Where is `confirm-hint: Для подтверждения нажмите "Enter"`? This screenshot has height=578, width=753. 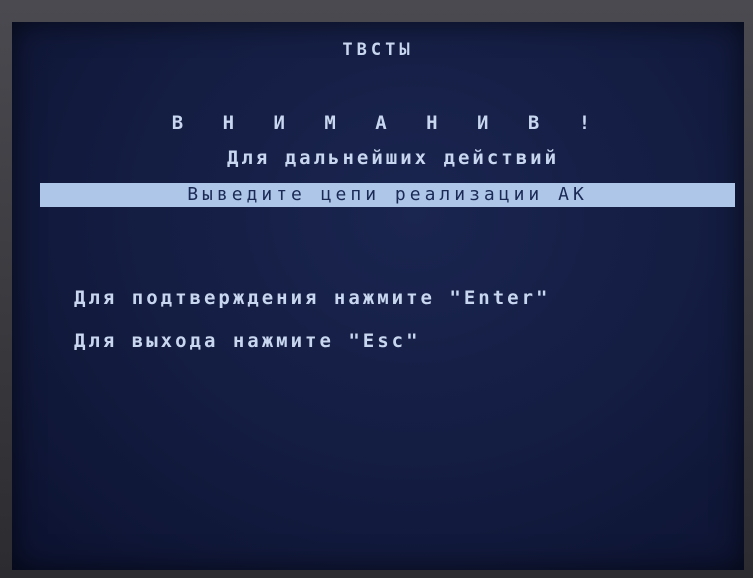 confirm-hint: Для подтверждения нажмите "Enter" is located at coordinates (312, 298).